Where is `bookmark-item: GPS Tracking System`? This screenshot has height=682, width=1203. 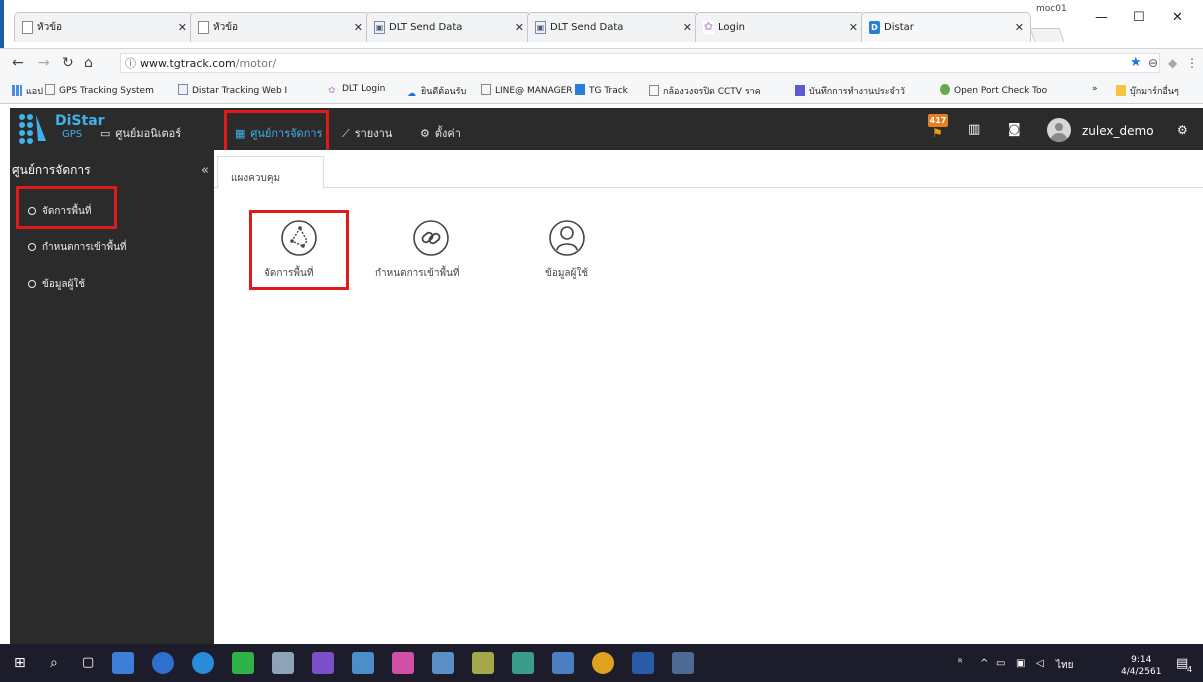 bookmark-item: GPS Tracking System is located at coordinates (99, 90).